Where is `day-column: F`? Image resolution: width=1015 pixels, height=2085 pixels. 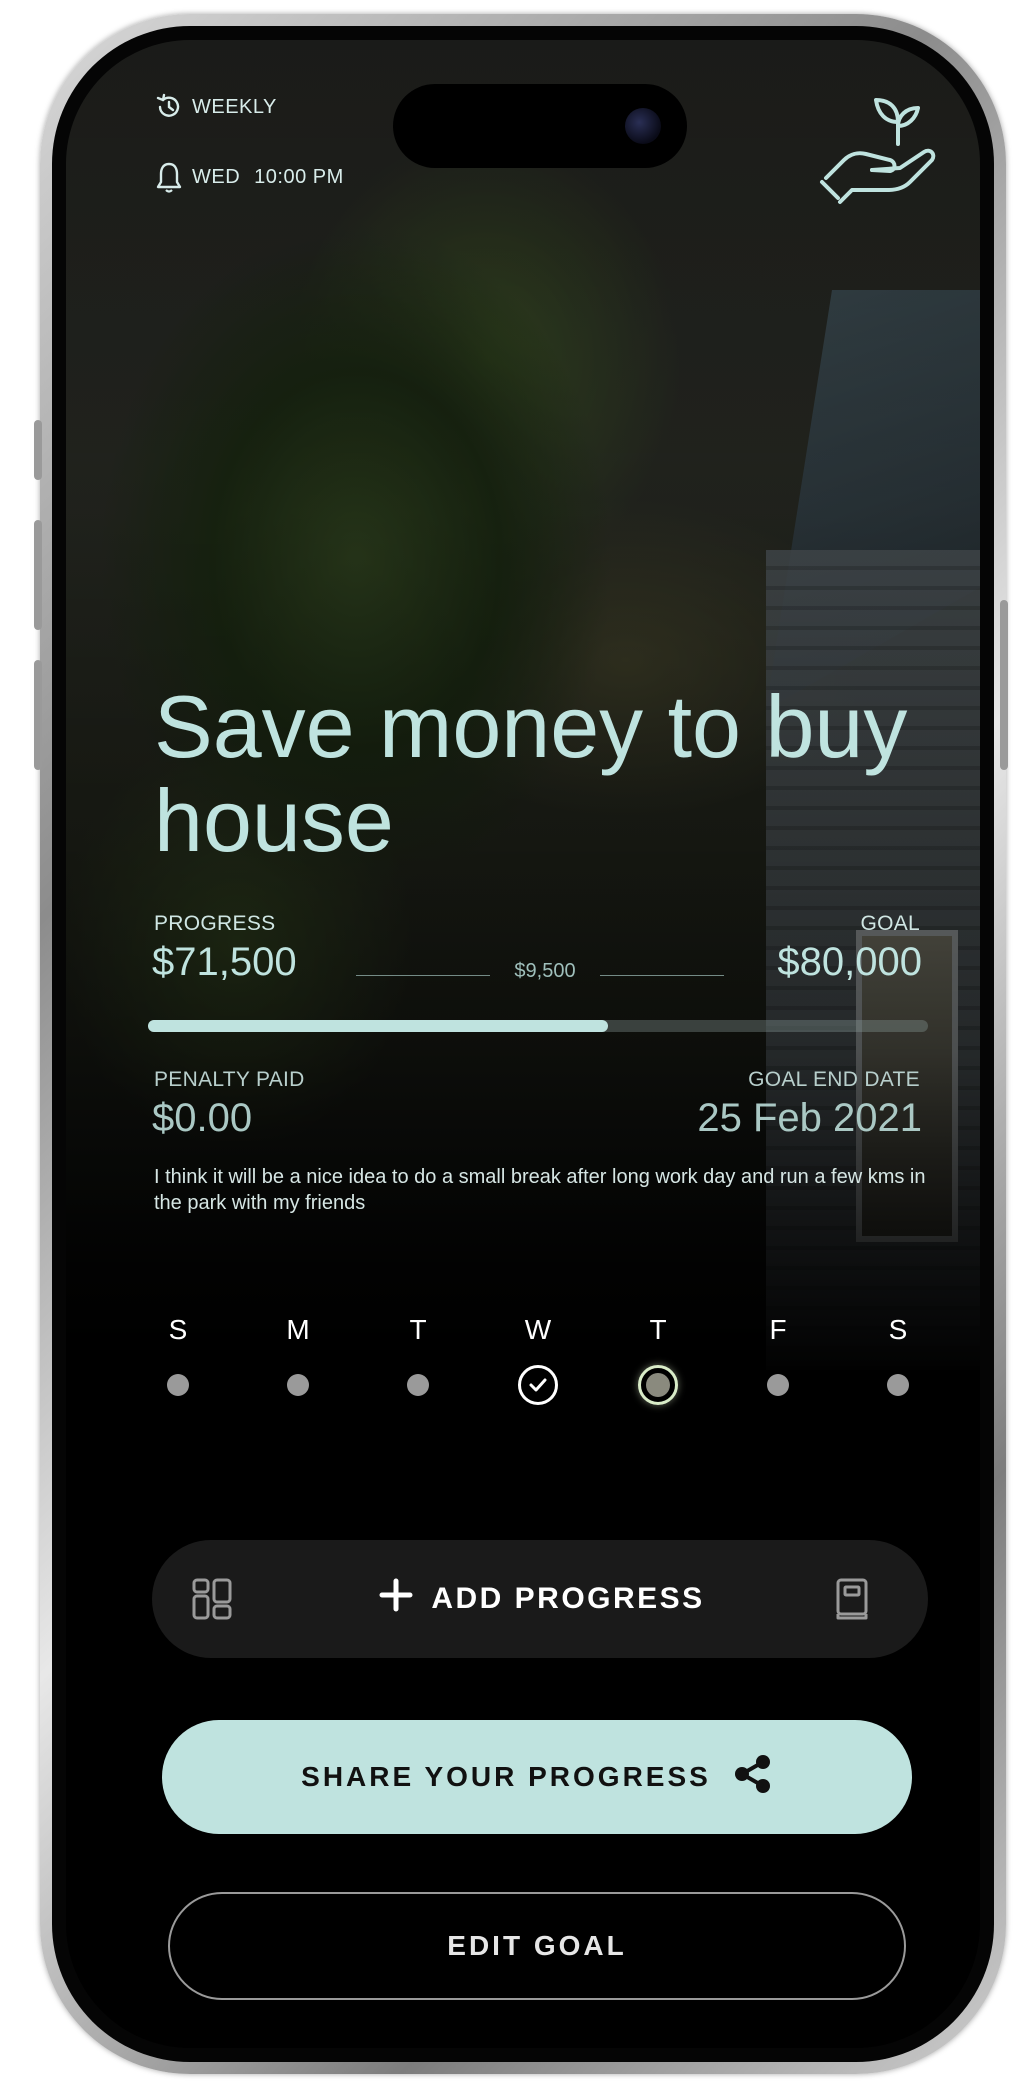 day-column: F is located at coordinates (778, 1365).